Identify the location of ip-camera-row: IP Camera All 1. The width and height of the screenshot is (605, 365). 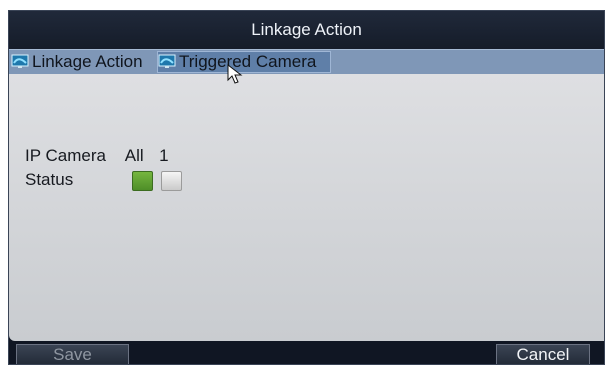
(97, 156).